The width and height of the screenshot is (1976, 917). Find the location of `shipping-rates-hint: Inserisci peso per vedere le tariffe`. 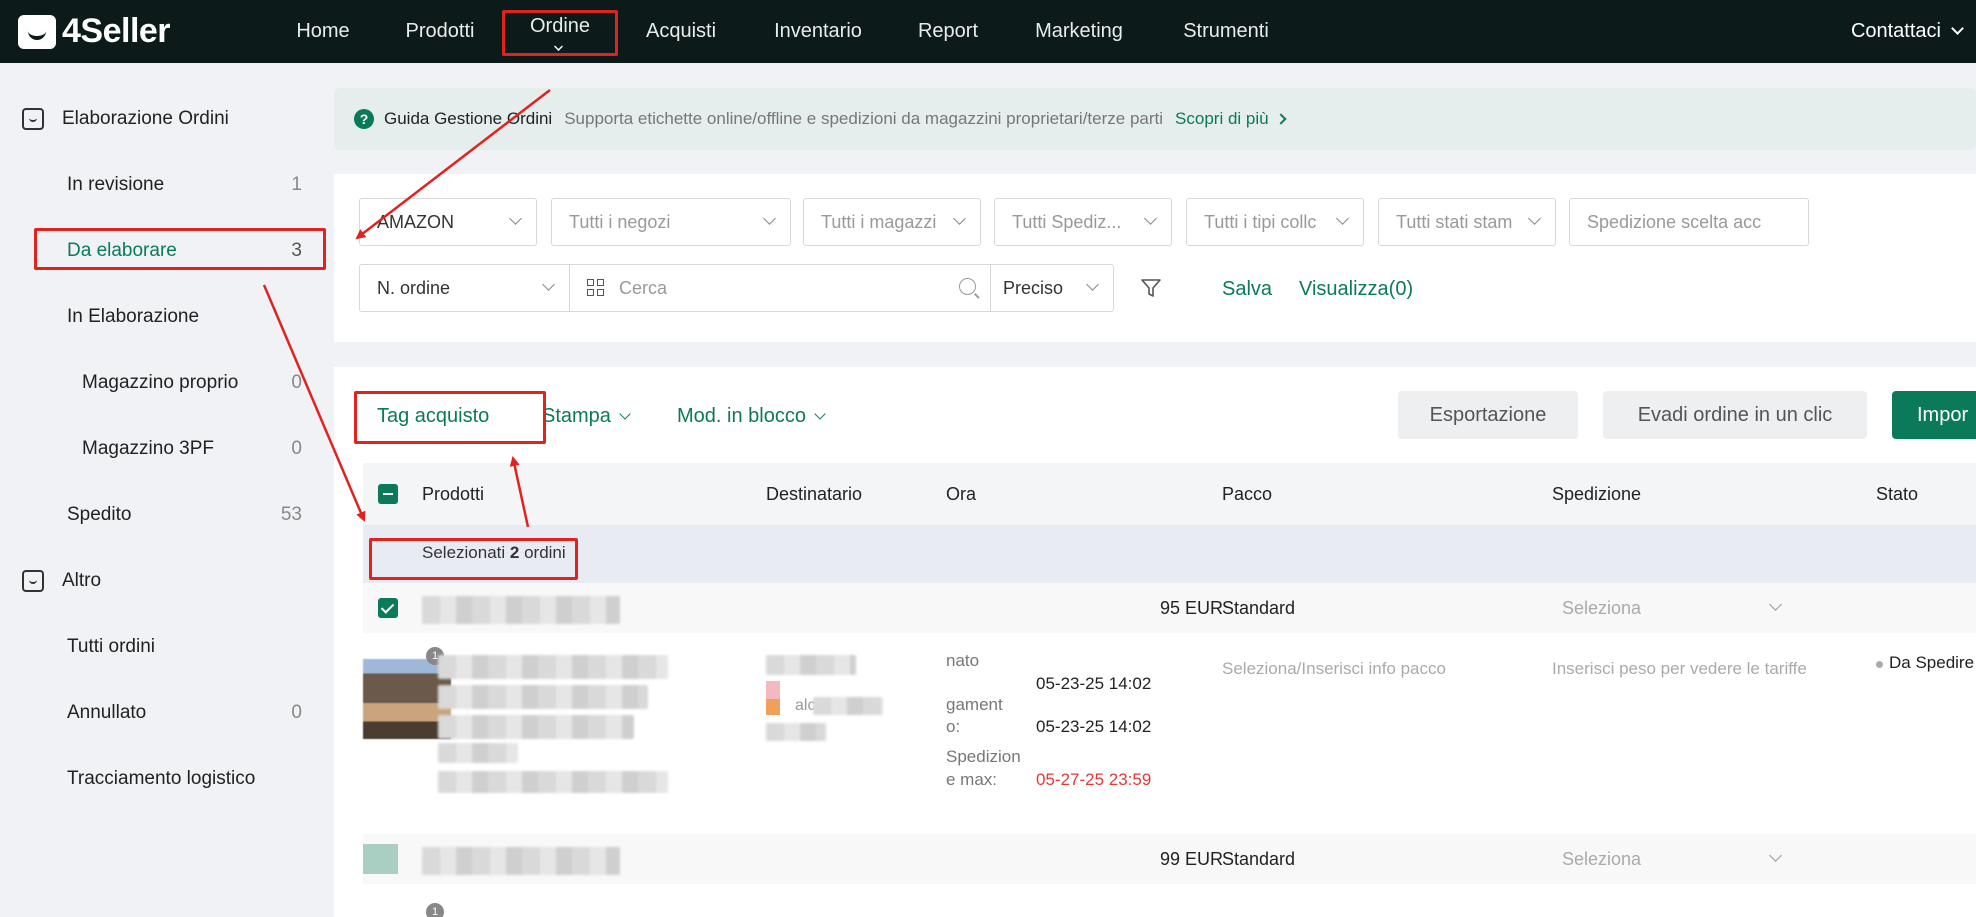

shipping-rates-hint: Inserisci peso per vedere le tariffe is located at coordinates (1679, 668).